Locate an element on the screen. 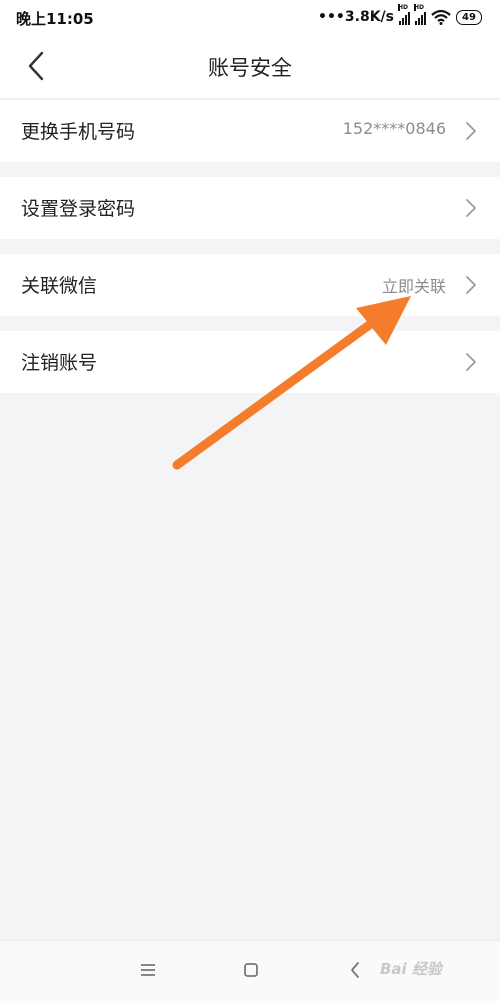 The height and width of the screenshot is (1001, 500). wifi-icon is located at coordinates (441, 17).